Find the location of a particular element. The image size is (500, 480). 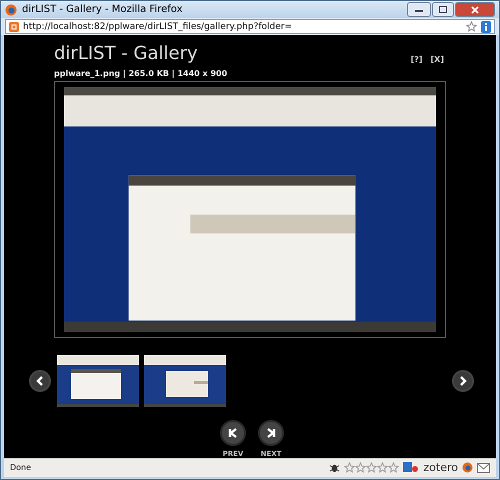

chevron-left-icon is located at coordinates (40, 381).